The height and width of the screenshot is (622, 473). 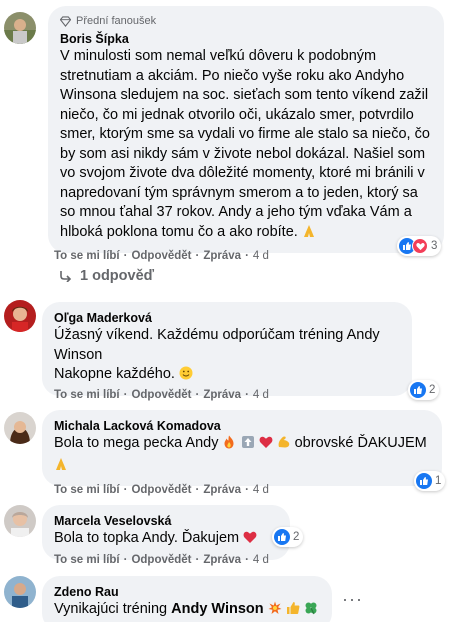 I want to click on reaction-summary: 1, so click(x=430, y=481).